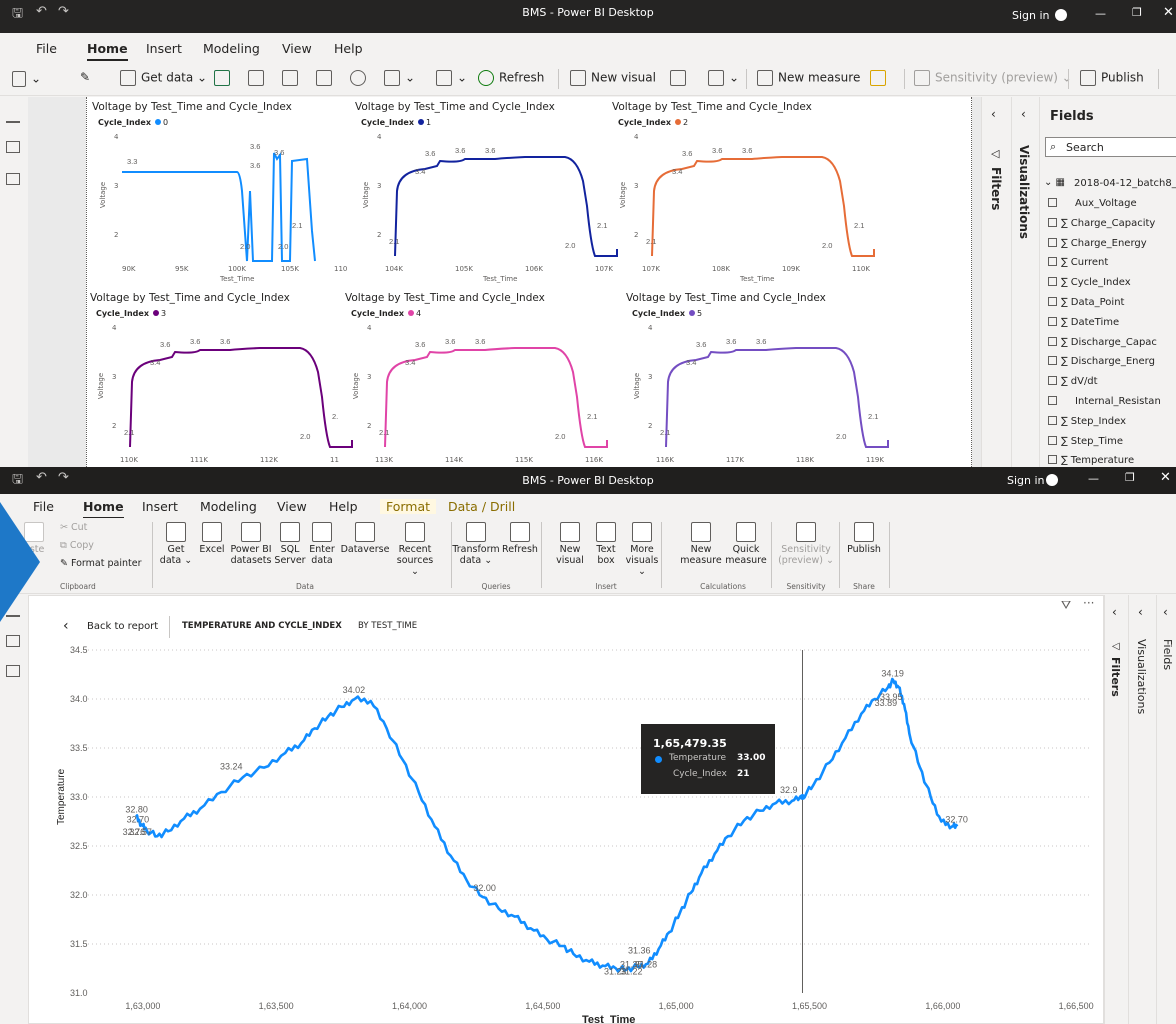 Image resolution: width=1176 pixels, height=1024 pixels. Describe the element at coordinates (251, 544) in the screenshot. I see `ribbon-data-2-button: Power BI datasets` at that location.